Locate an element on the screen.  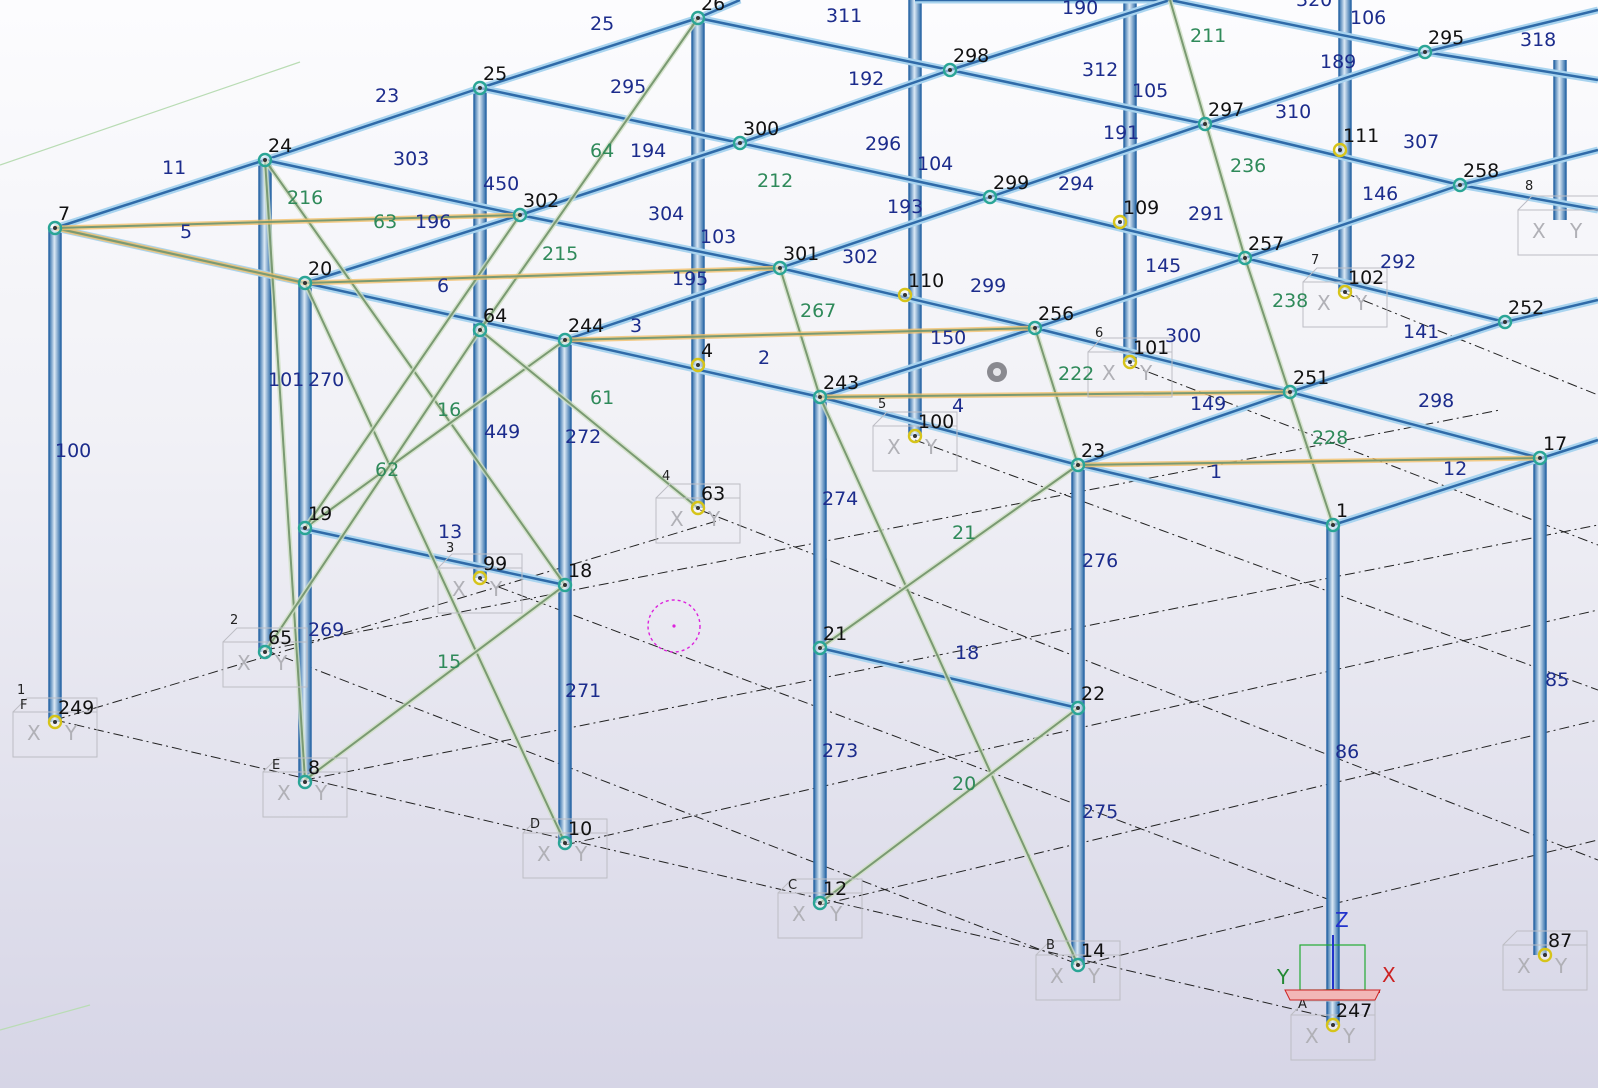
member-label: 62 is located at coordinates (387, 470).